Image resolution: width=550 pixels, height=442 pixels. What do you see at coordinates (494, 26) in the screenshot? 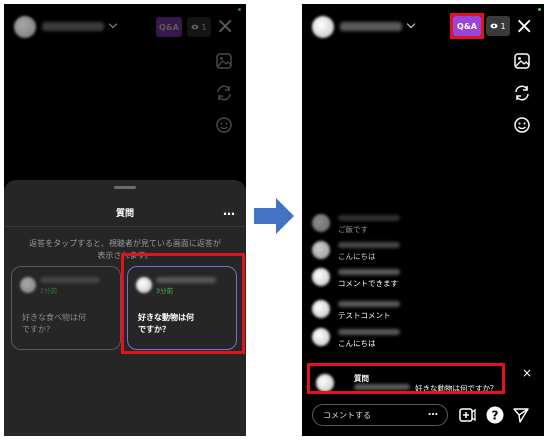
I see `eye-icon` at bounding box center [494, 26].